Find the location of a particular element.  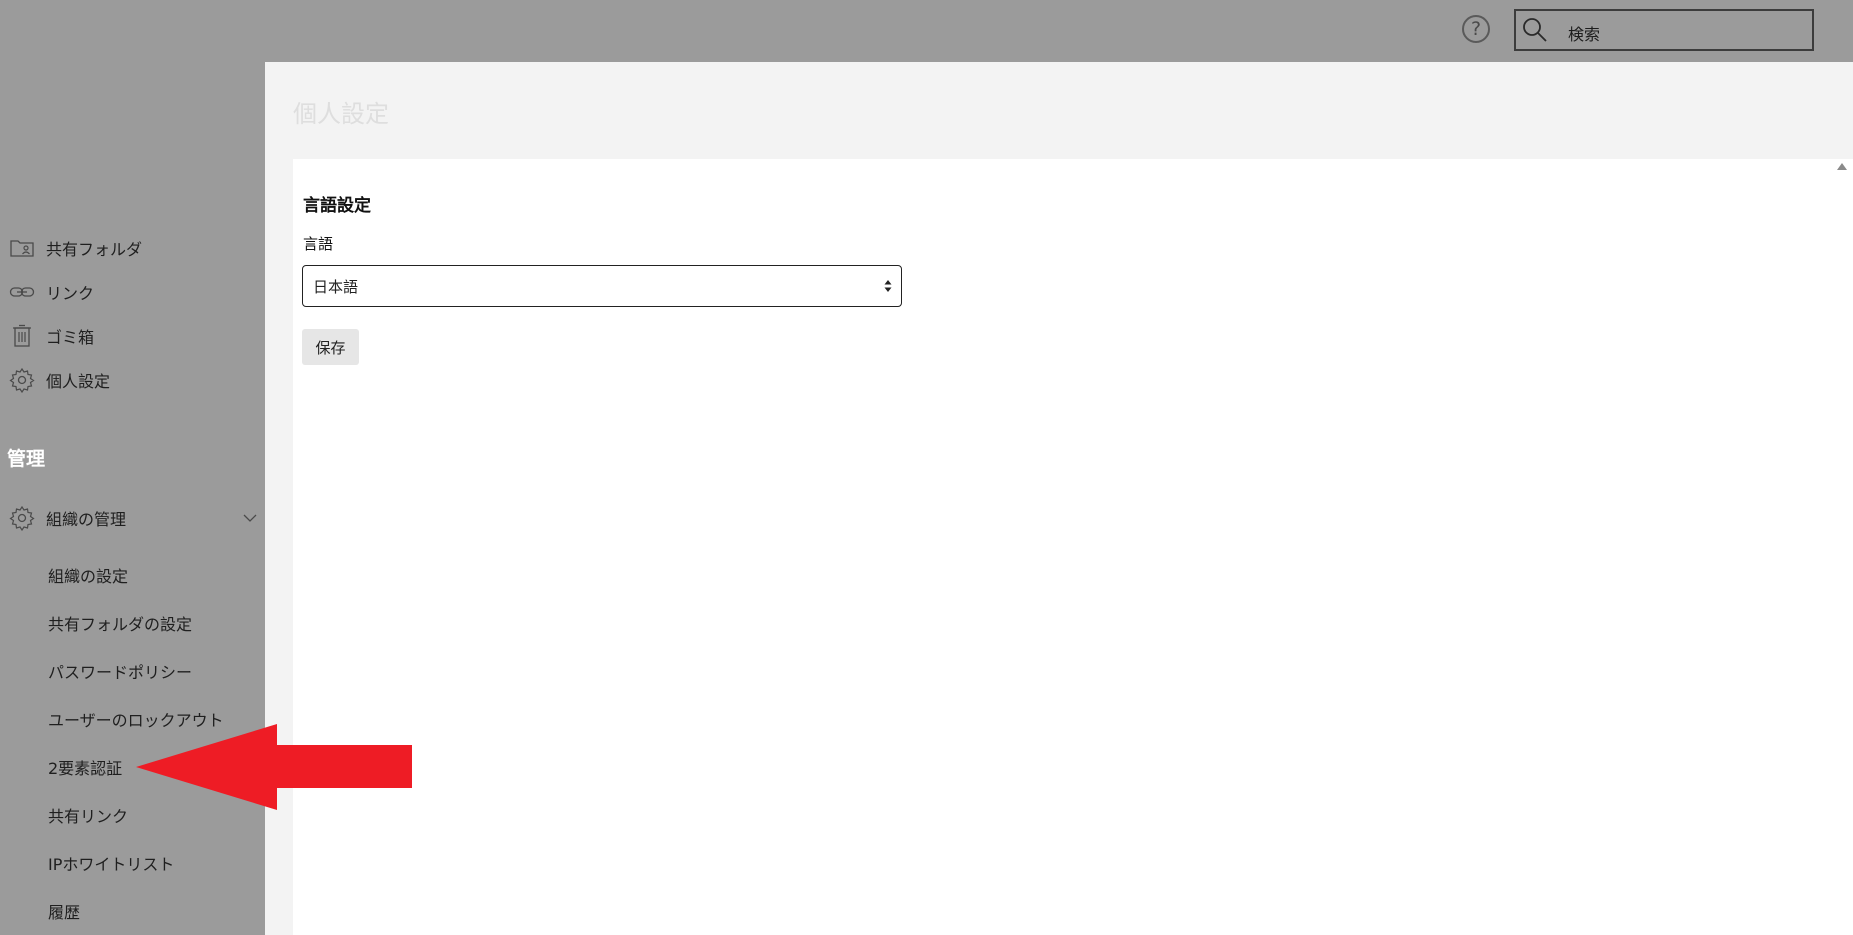

save-button: 保存 is located at coordinates (330, 347).